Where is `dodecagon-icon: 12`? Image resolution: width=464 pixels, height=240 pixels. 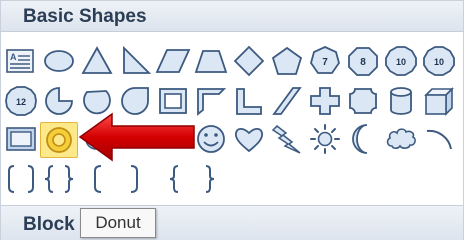
dodecagon-icon: 12 is located at coordinates (21, 101).